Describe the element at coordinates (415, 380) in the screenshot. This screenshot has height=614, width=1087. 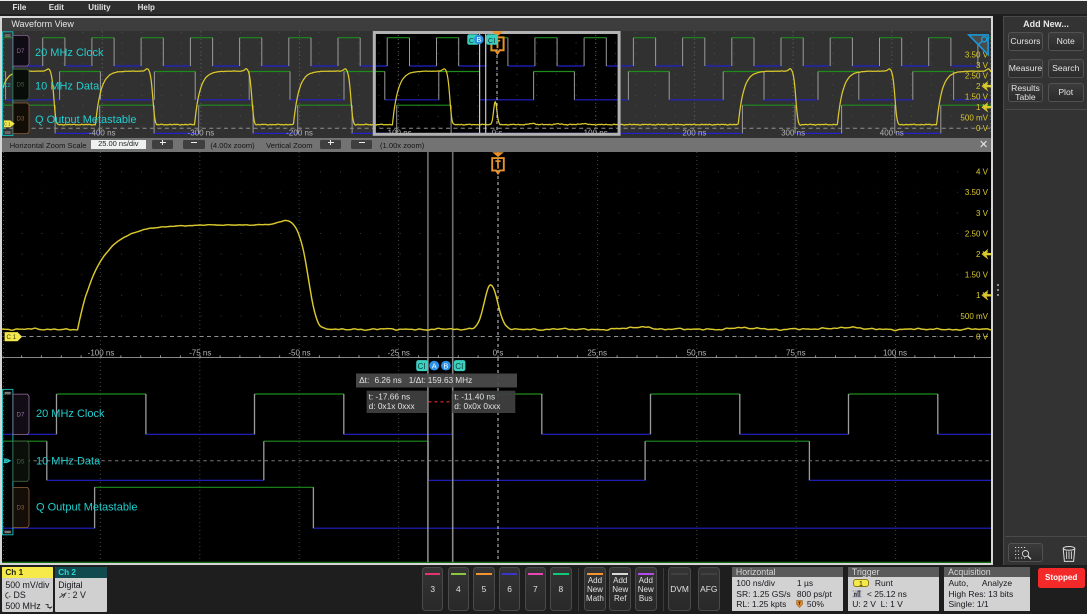
I see `svg-text:Δt:6.26 ns1/Δt:159.63MHz: Δt: 6.26 ns 1/Δt: 159.63 MHz` at that location.